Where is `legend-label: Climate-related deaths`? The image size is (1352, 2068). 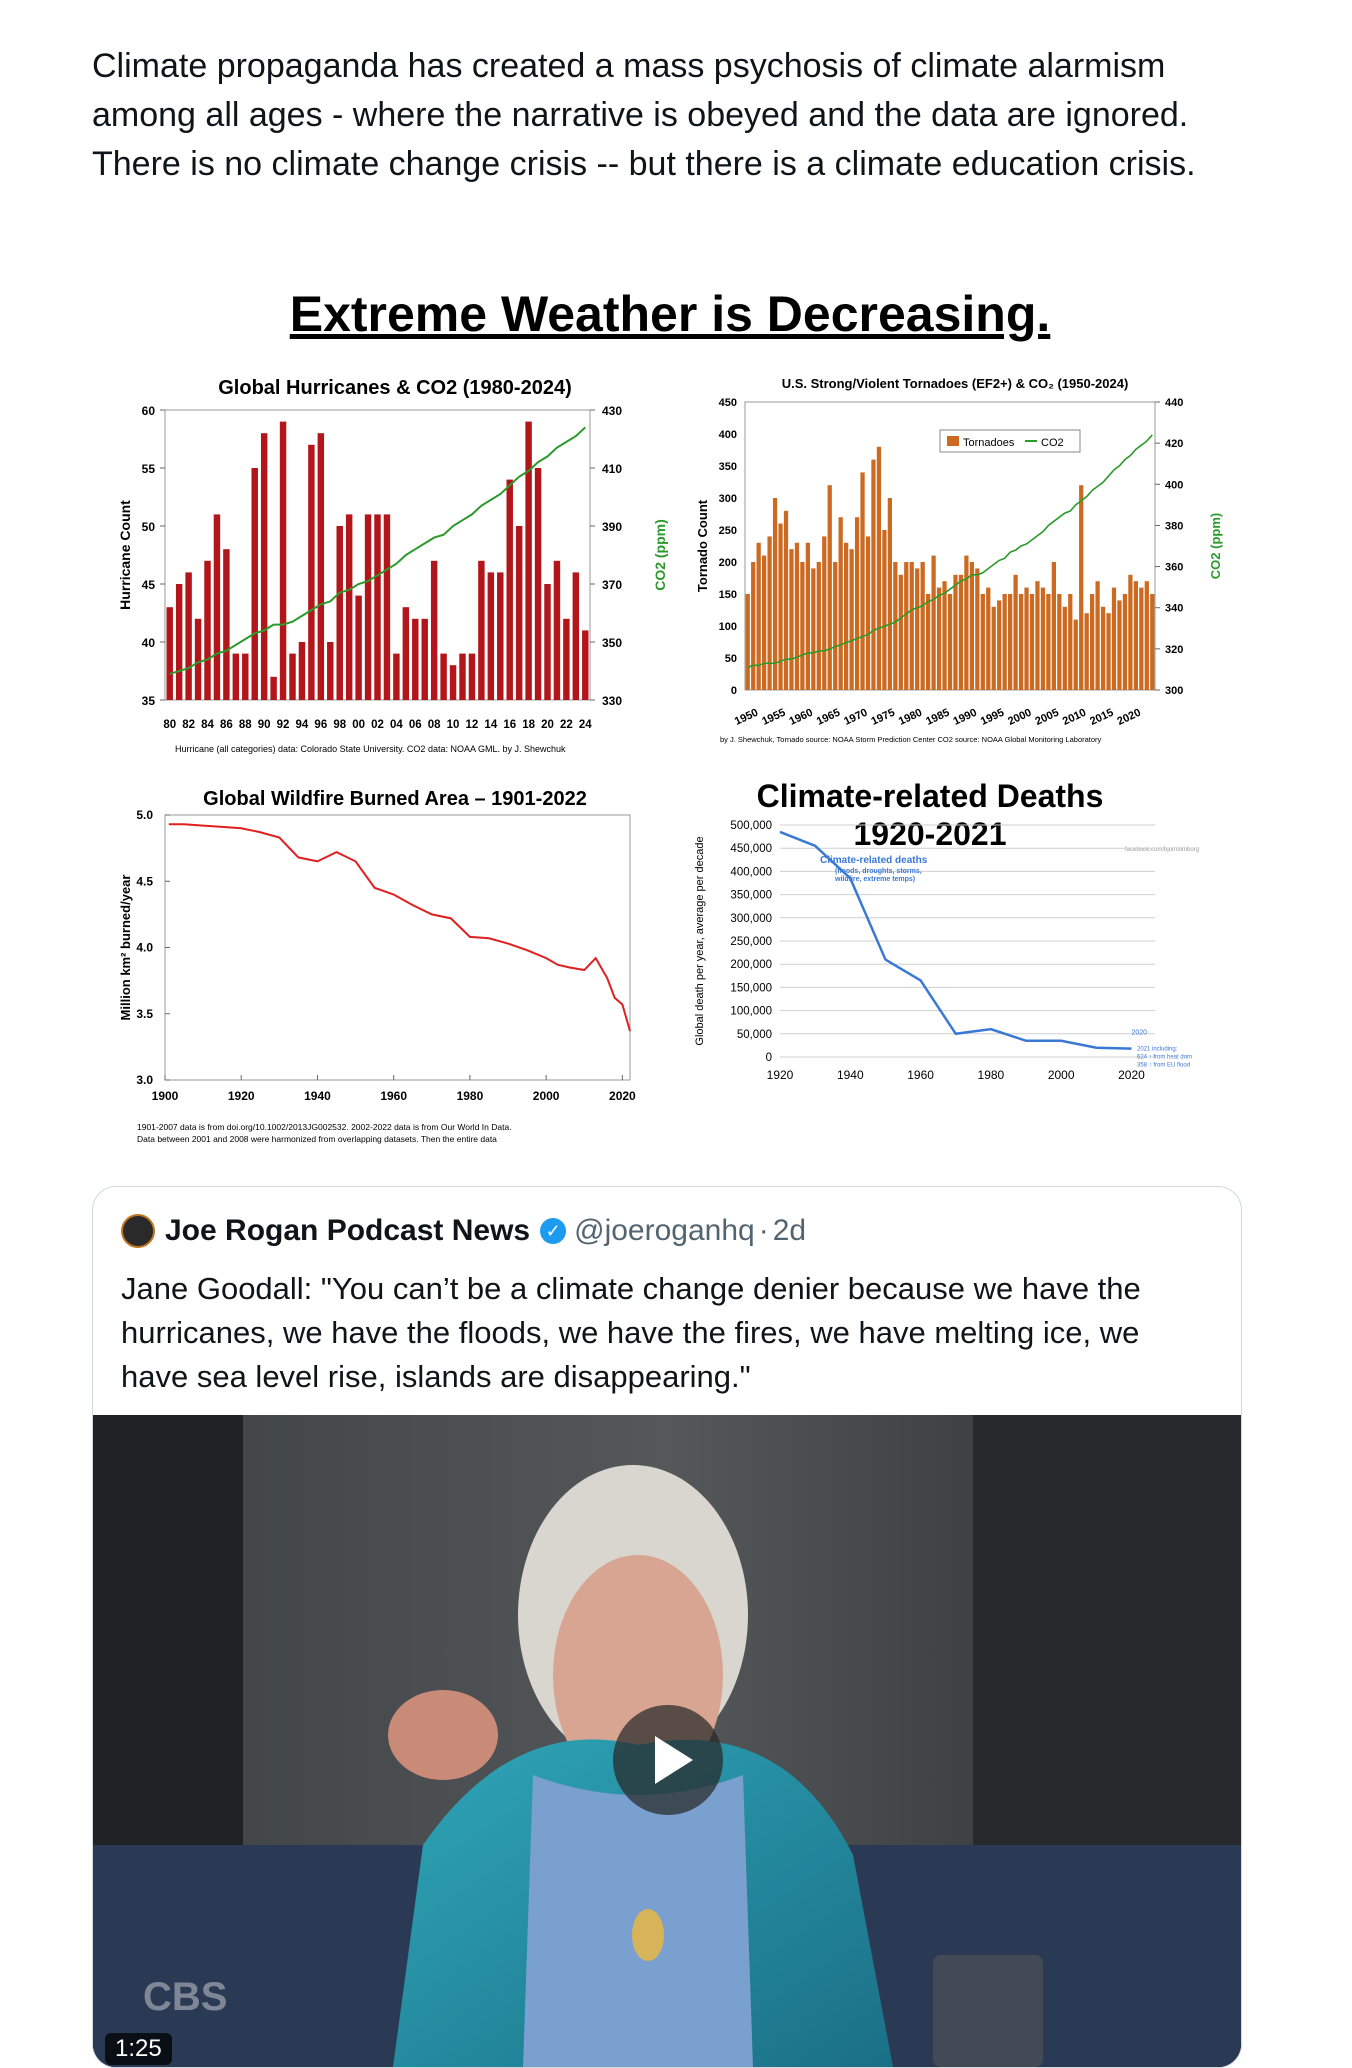
legend-label: Climate-related deaths is located at coordinates (874, 860).